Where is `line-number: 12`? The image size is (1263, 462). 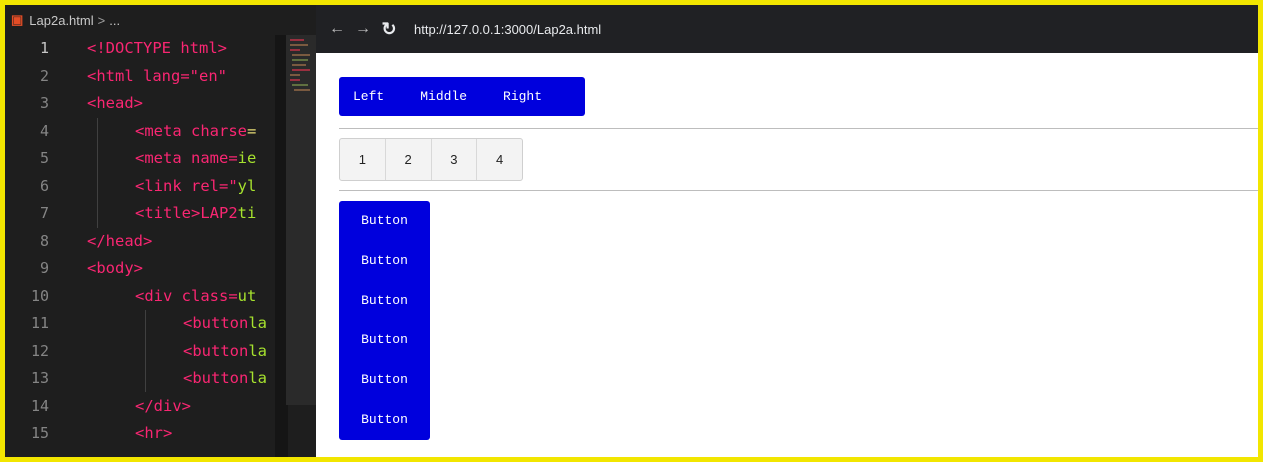
line-number: 12 is located at coordinates (39, 350).